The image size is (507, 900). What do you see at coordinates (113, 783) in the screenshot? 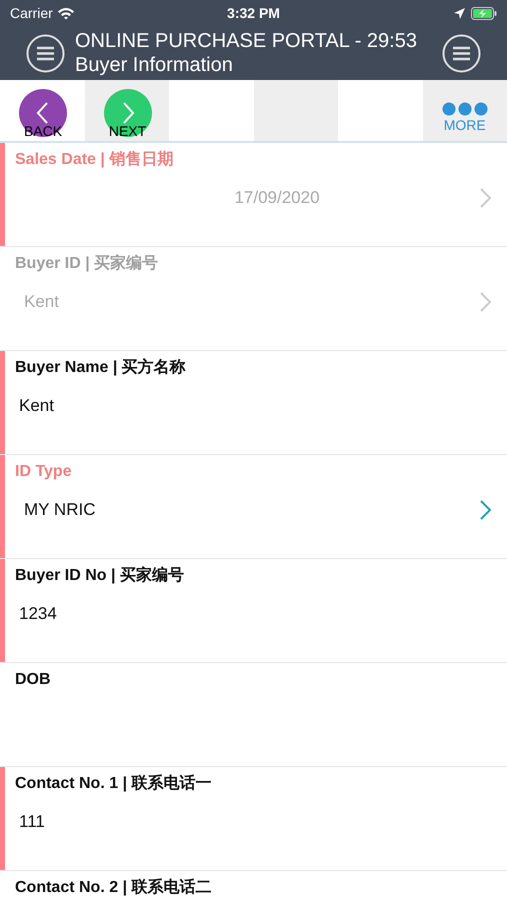
I see `field-label: Contact No. 1 | 联系电话一` at bounding box center [113, 783].